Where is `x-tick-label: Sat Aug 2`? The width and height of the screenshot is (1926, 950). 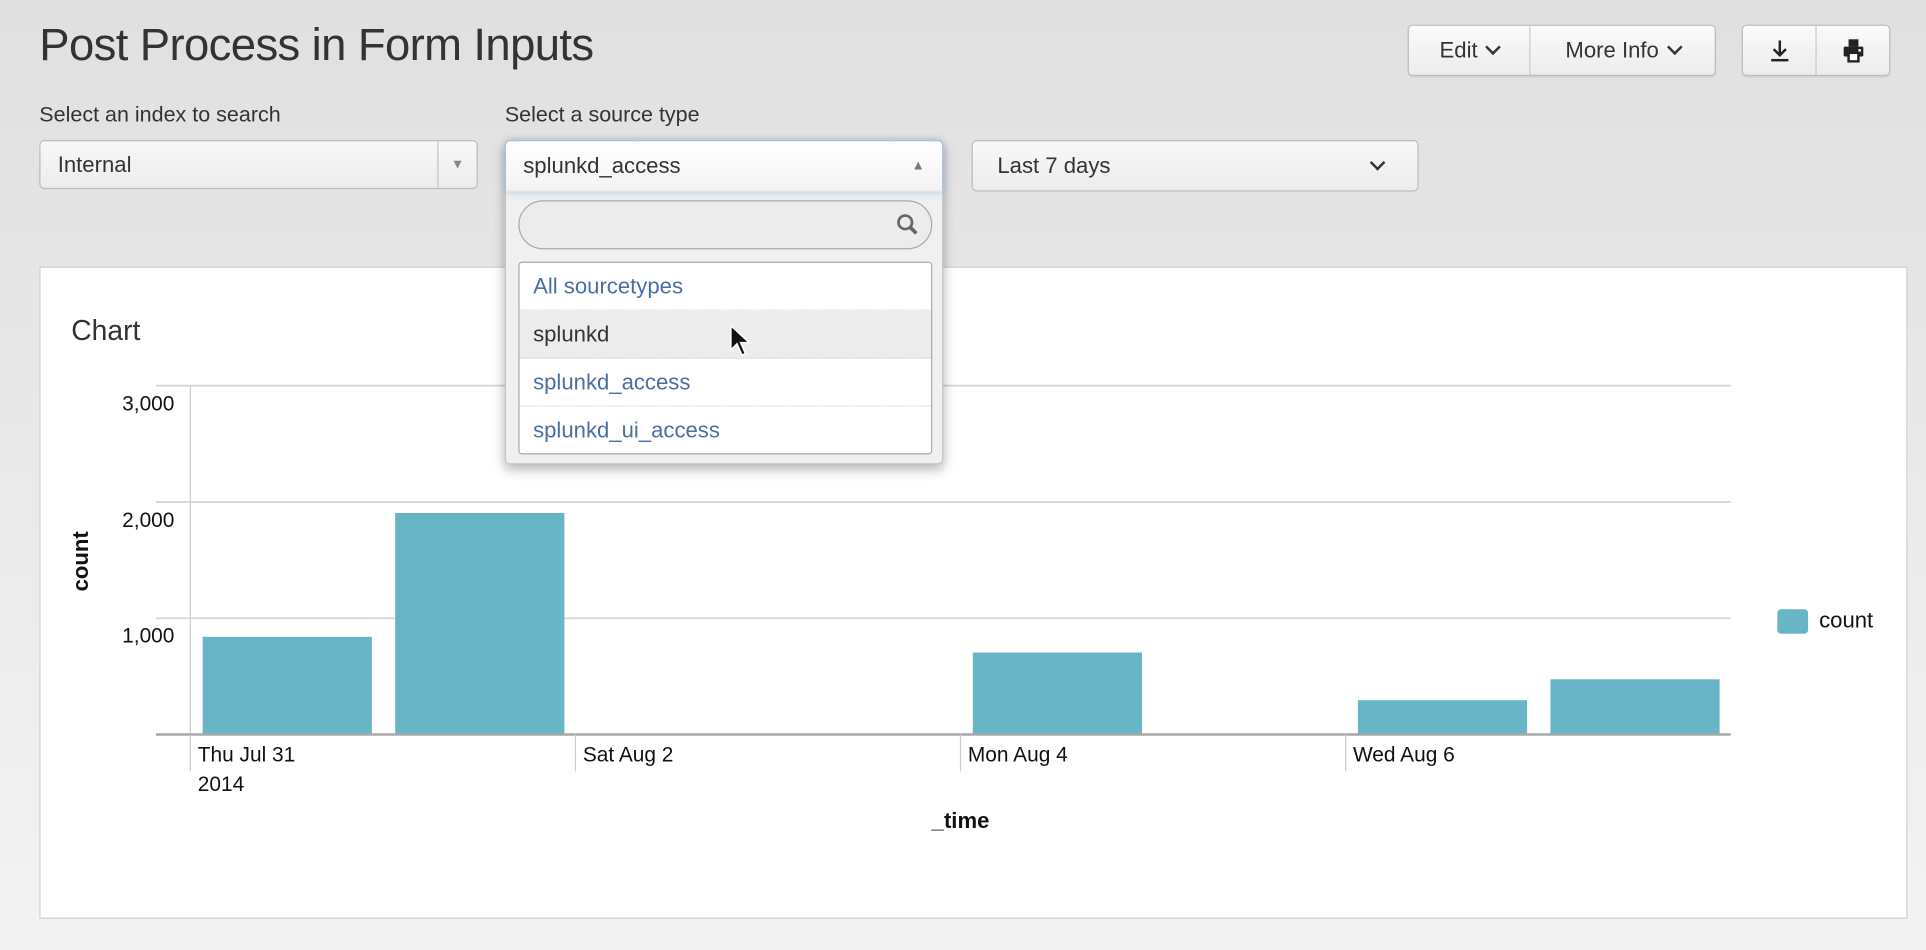
x-tick-label: Sat Aug 2 is located at coordinates (628, 755).